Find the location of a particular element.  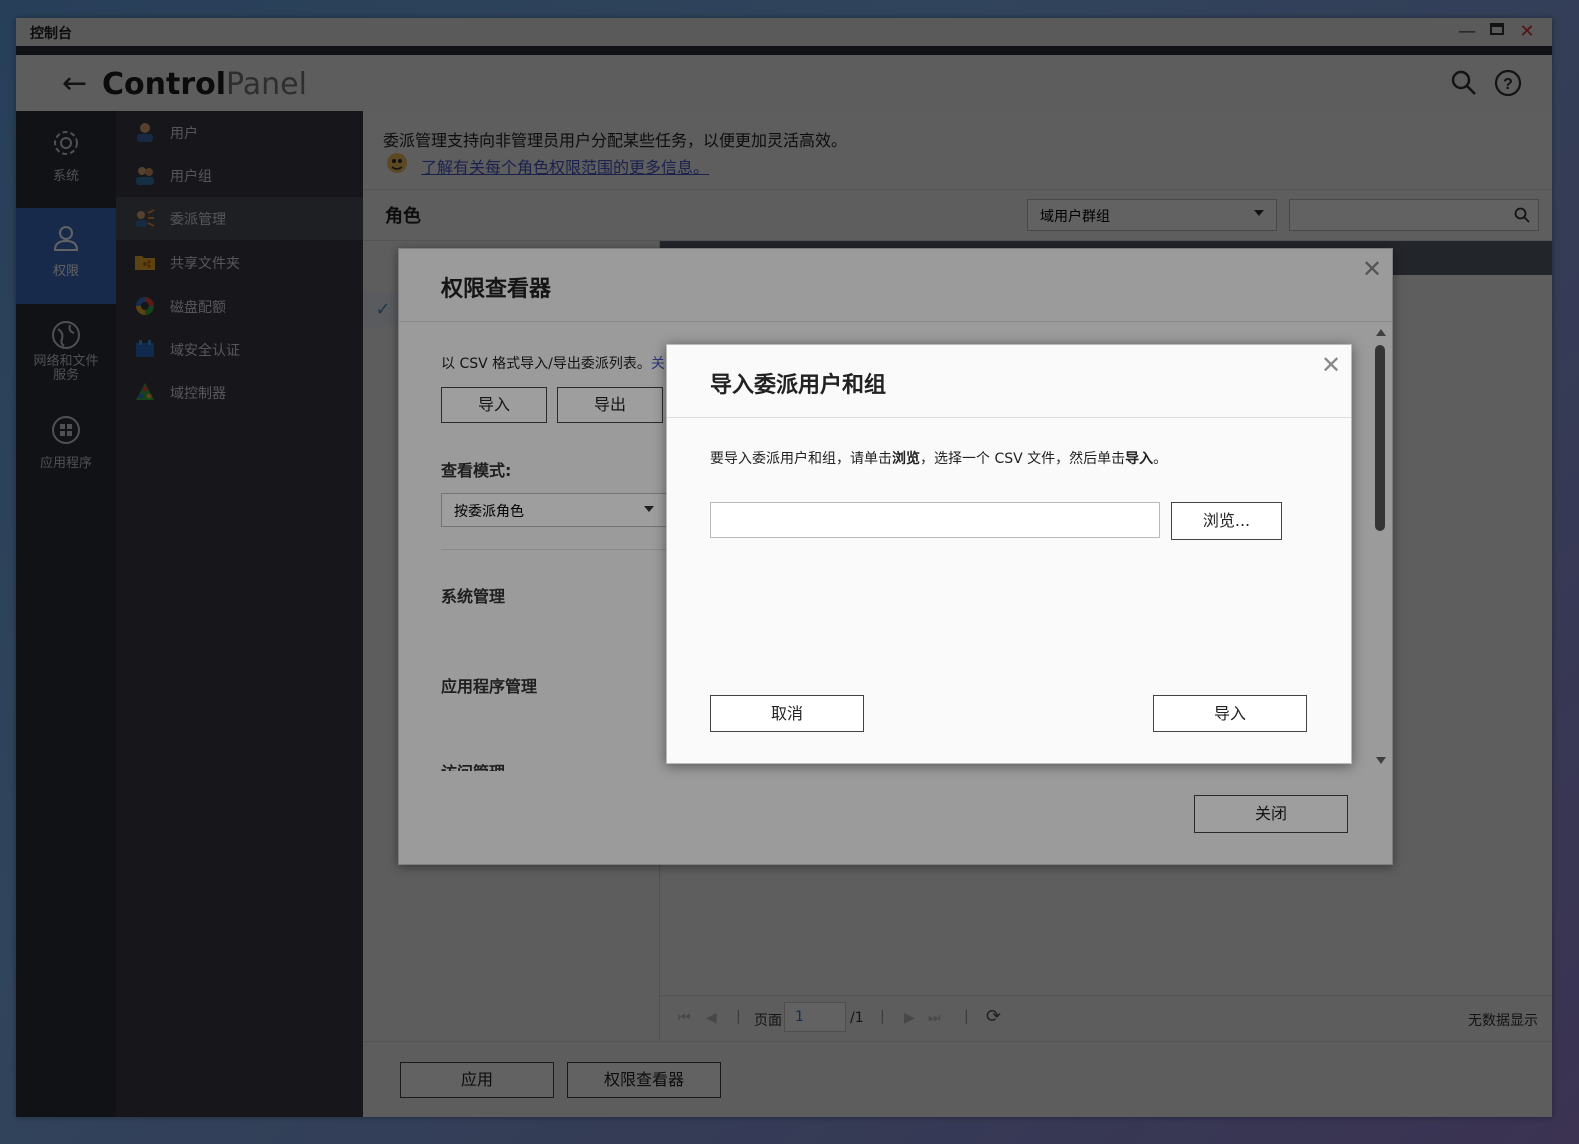

dialog-title: 导入委派用户和组 is located at coordinates (798, 385).